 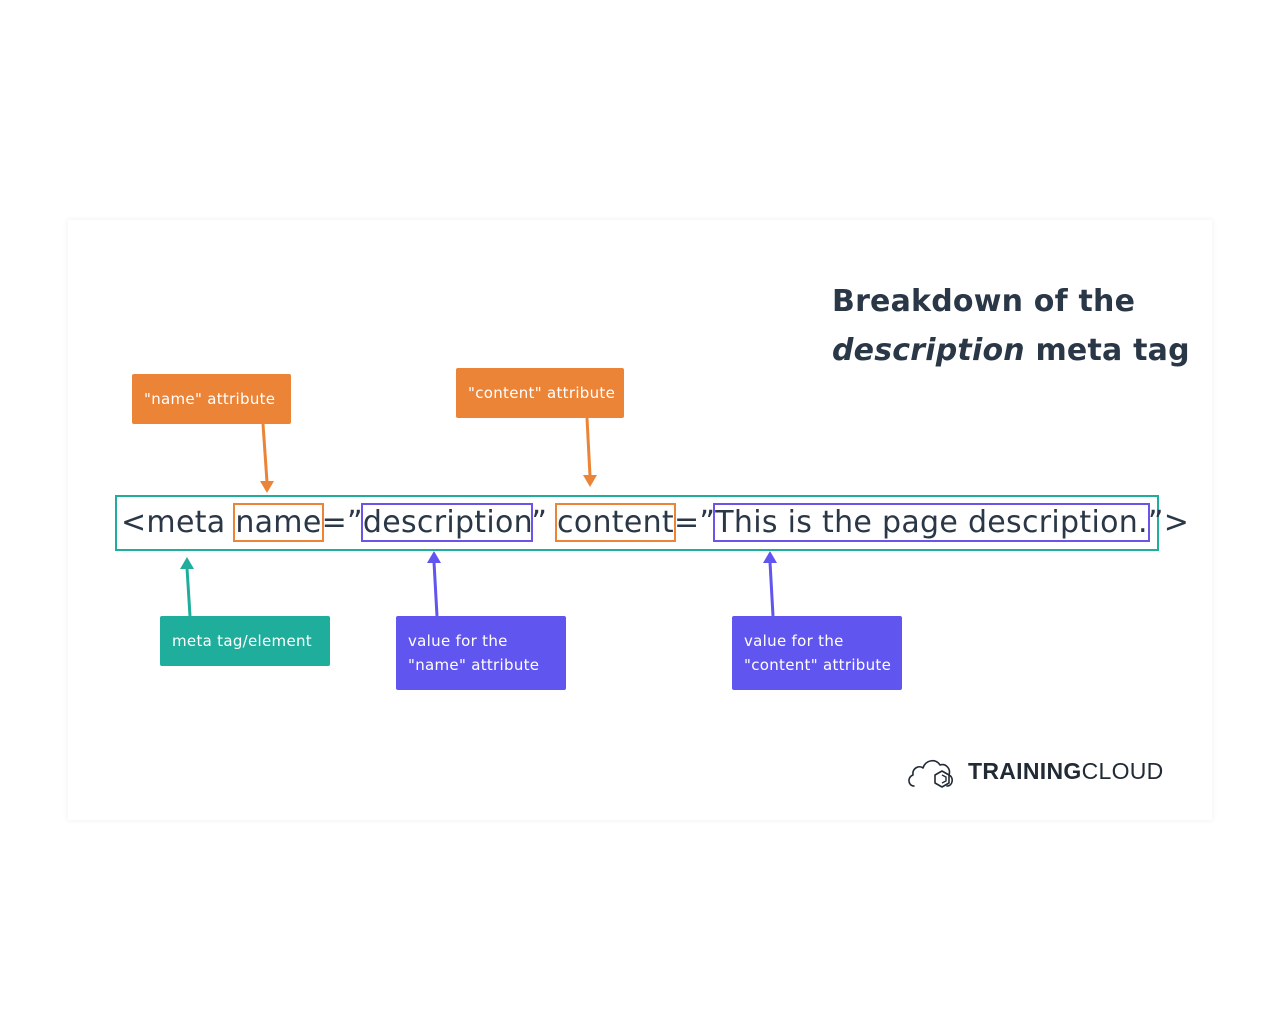 What do you see at coordinates (1122, 771) in the screenshot?
I see `brand-regular: CLOUD` at bounding box center [1122, 771].